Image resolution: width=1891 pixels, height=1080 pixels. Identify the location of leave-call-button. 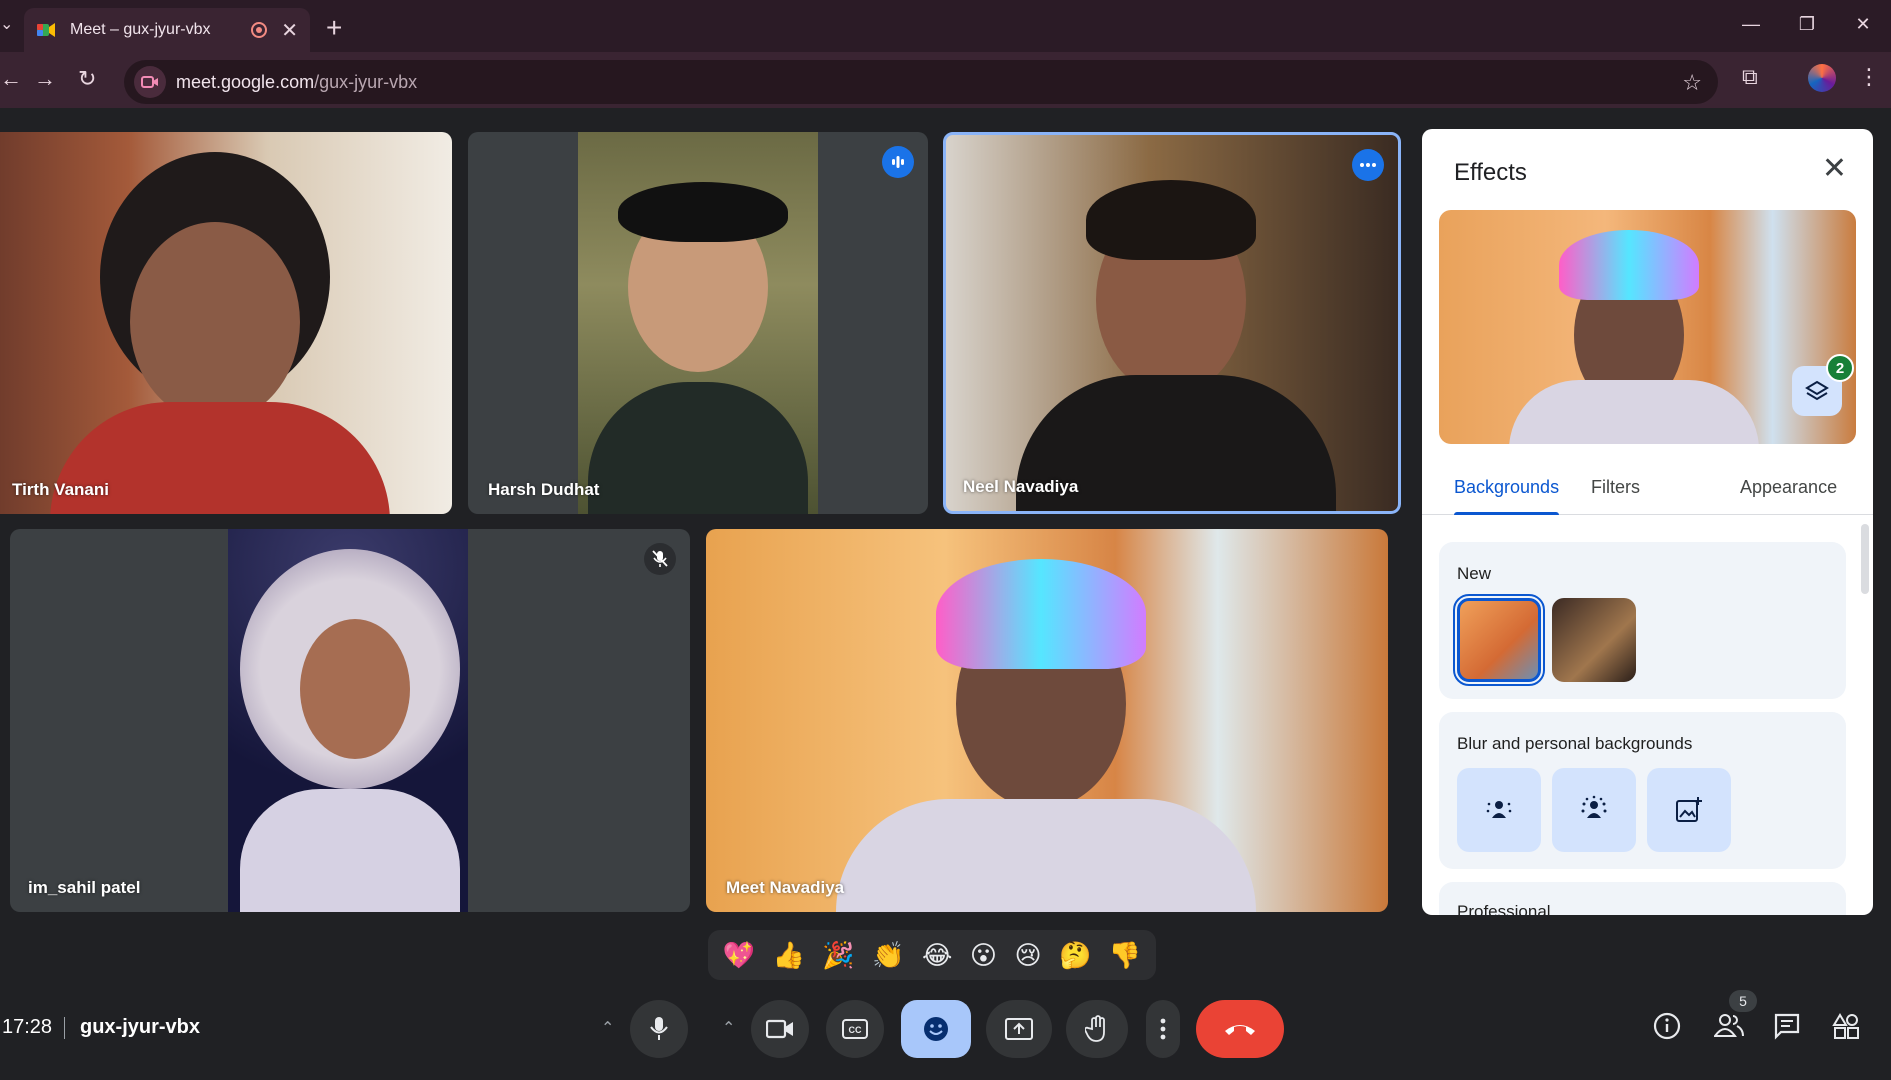
(1240, 1029).